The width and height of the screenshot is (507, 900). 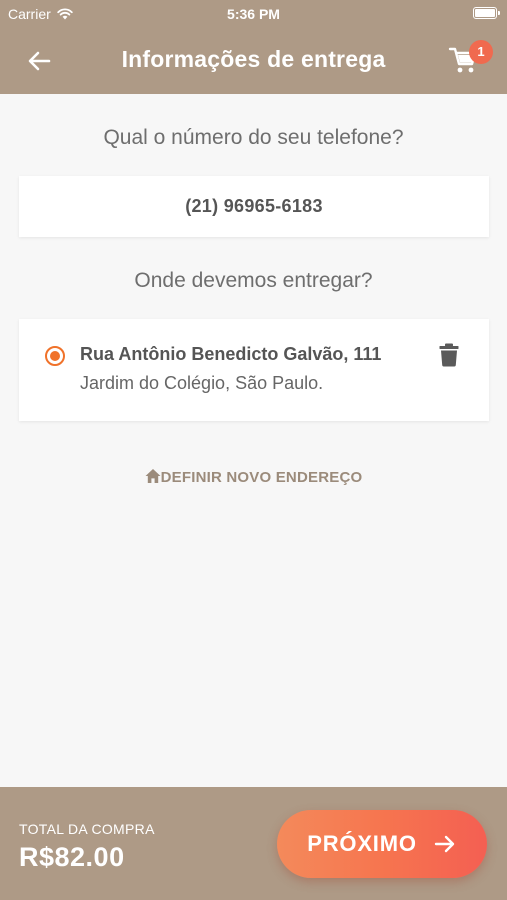 I want to click on total-value: R$82.00, so click(x=72, y=857).